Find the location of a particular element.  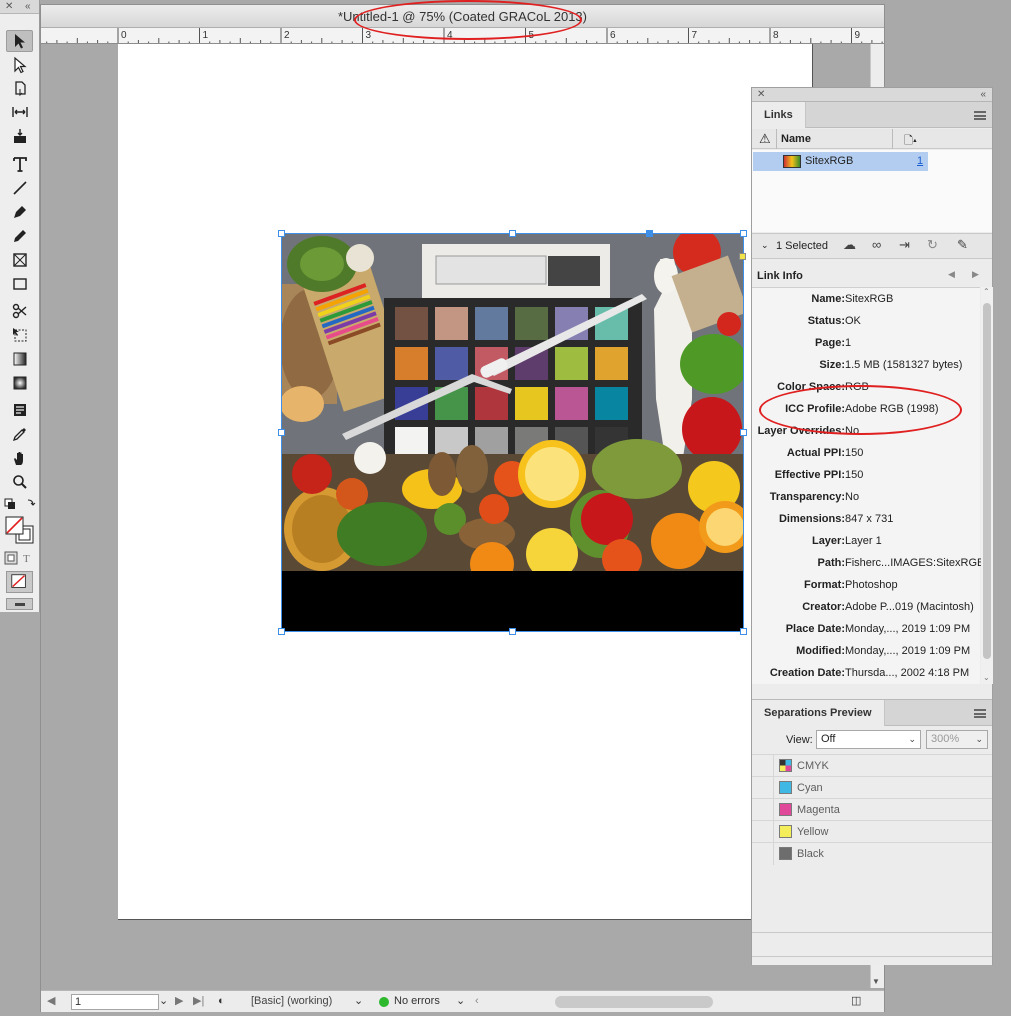

split-view-icon: ◫ is located at coordinates (856, 1001).